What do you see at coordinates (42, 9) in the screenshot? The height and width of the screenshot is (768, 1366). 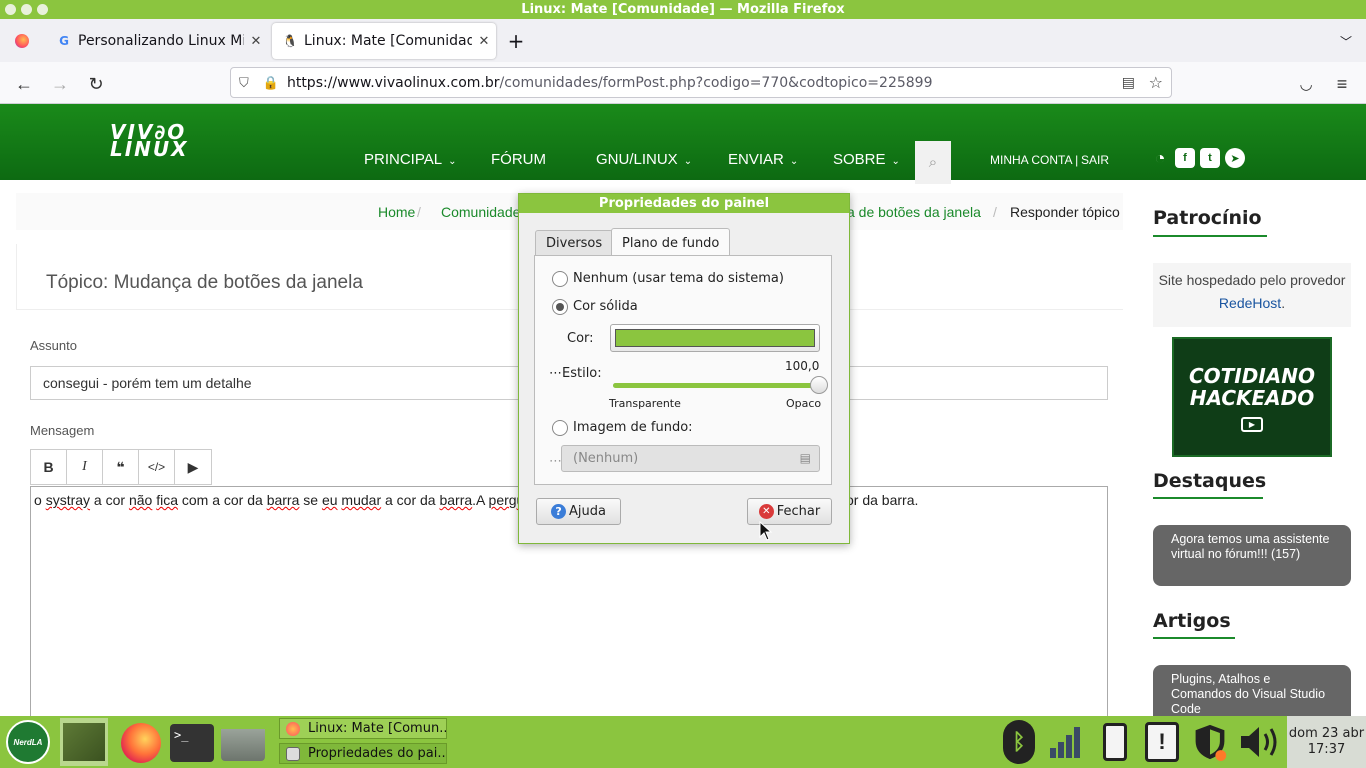 I see `window-maximize-button` at bounding box center [42, 9].